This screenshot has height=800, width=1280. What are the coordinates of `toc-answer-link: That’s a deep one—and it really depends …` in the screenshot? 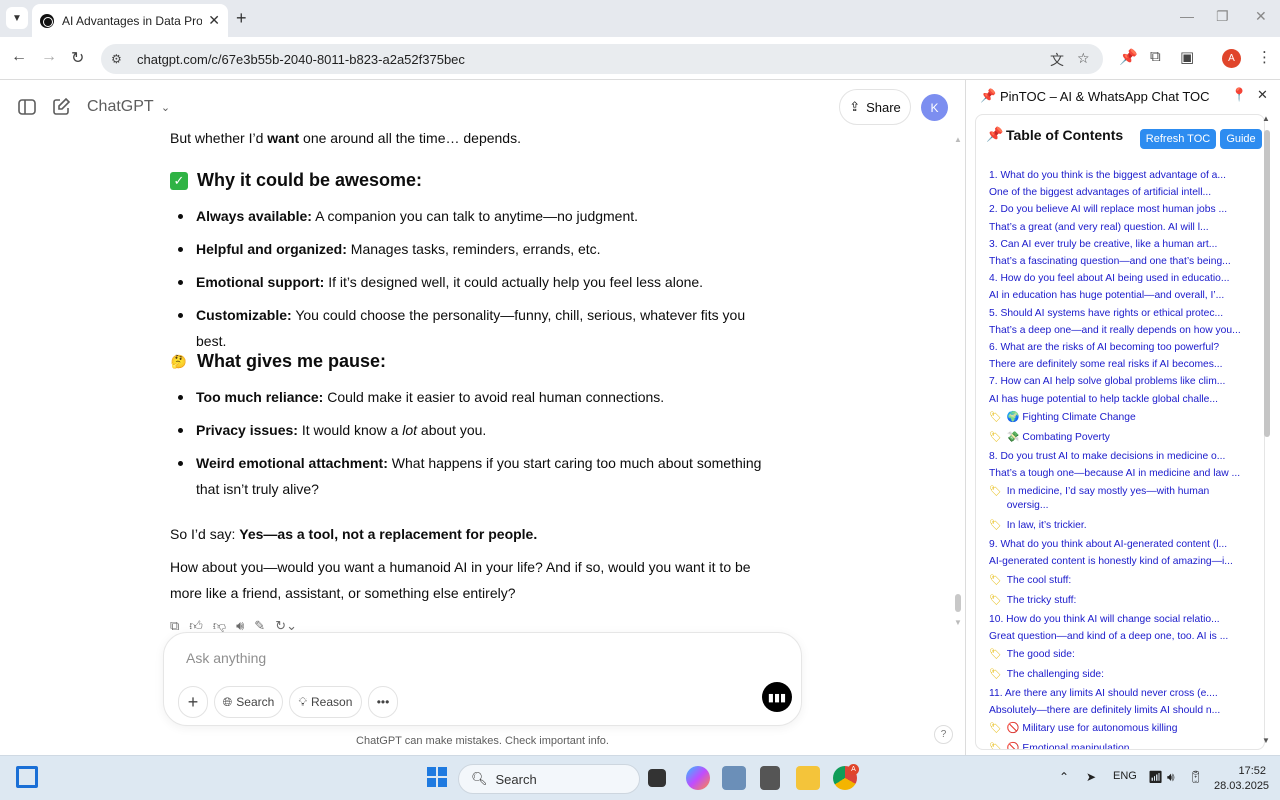 It's located at (1120, 330).